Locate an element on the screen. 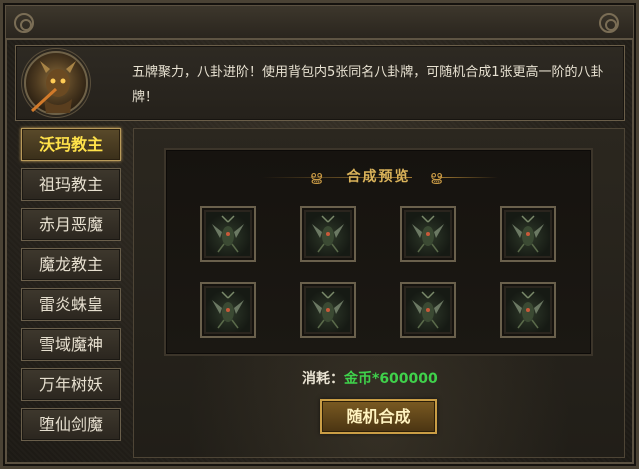  cost-display: 消耗：金币*600000 is located at coordinates (370, 378).